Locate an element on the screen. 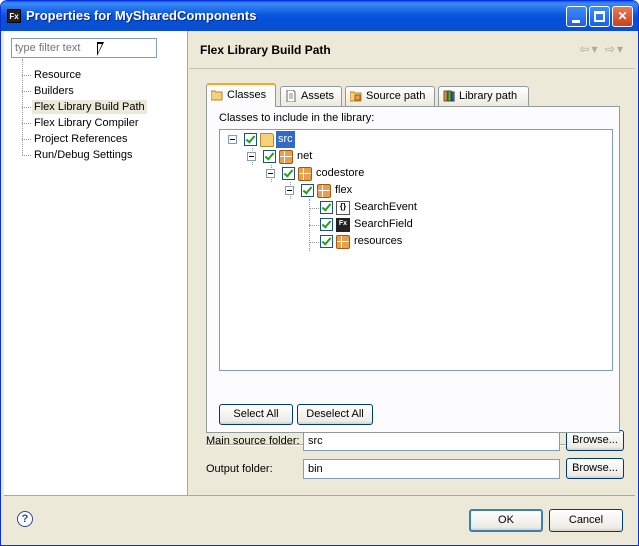 This screenshot has width=639, height=546. tree-item-label: net is located at coordinates (305, 156).